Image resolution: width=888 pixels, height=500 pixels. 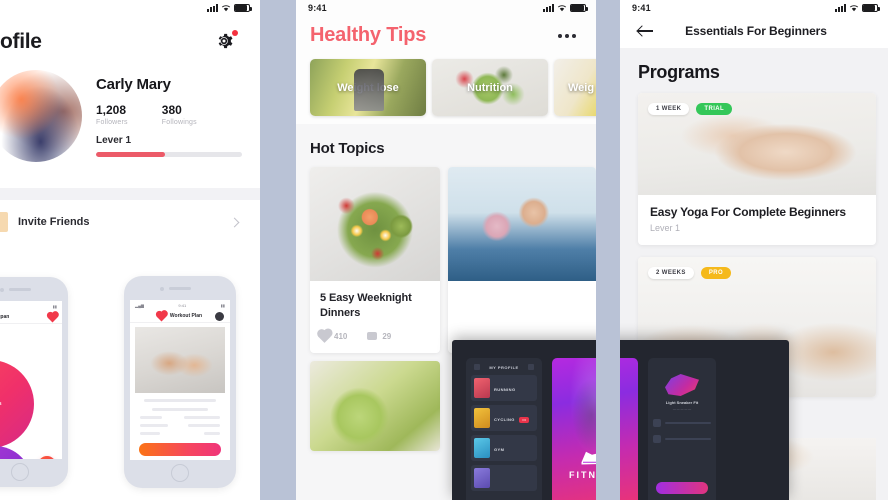 I want to click on size-icon, so click(x=657, y=423).